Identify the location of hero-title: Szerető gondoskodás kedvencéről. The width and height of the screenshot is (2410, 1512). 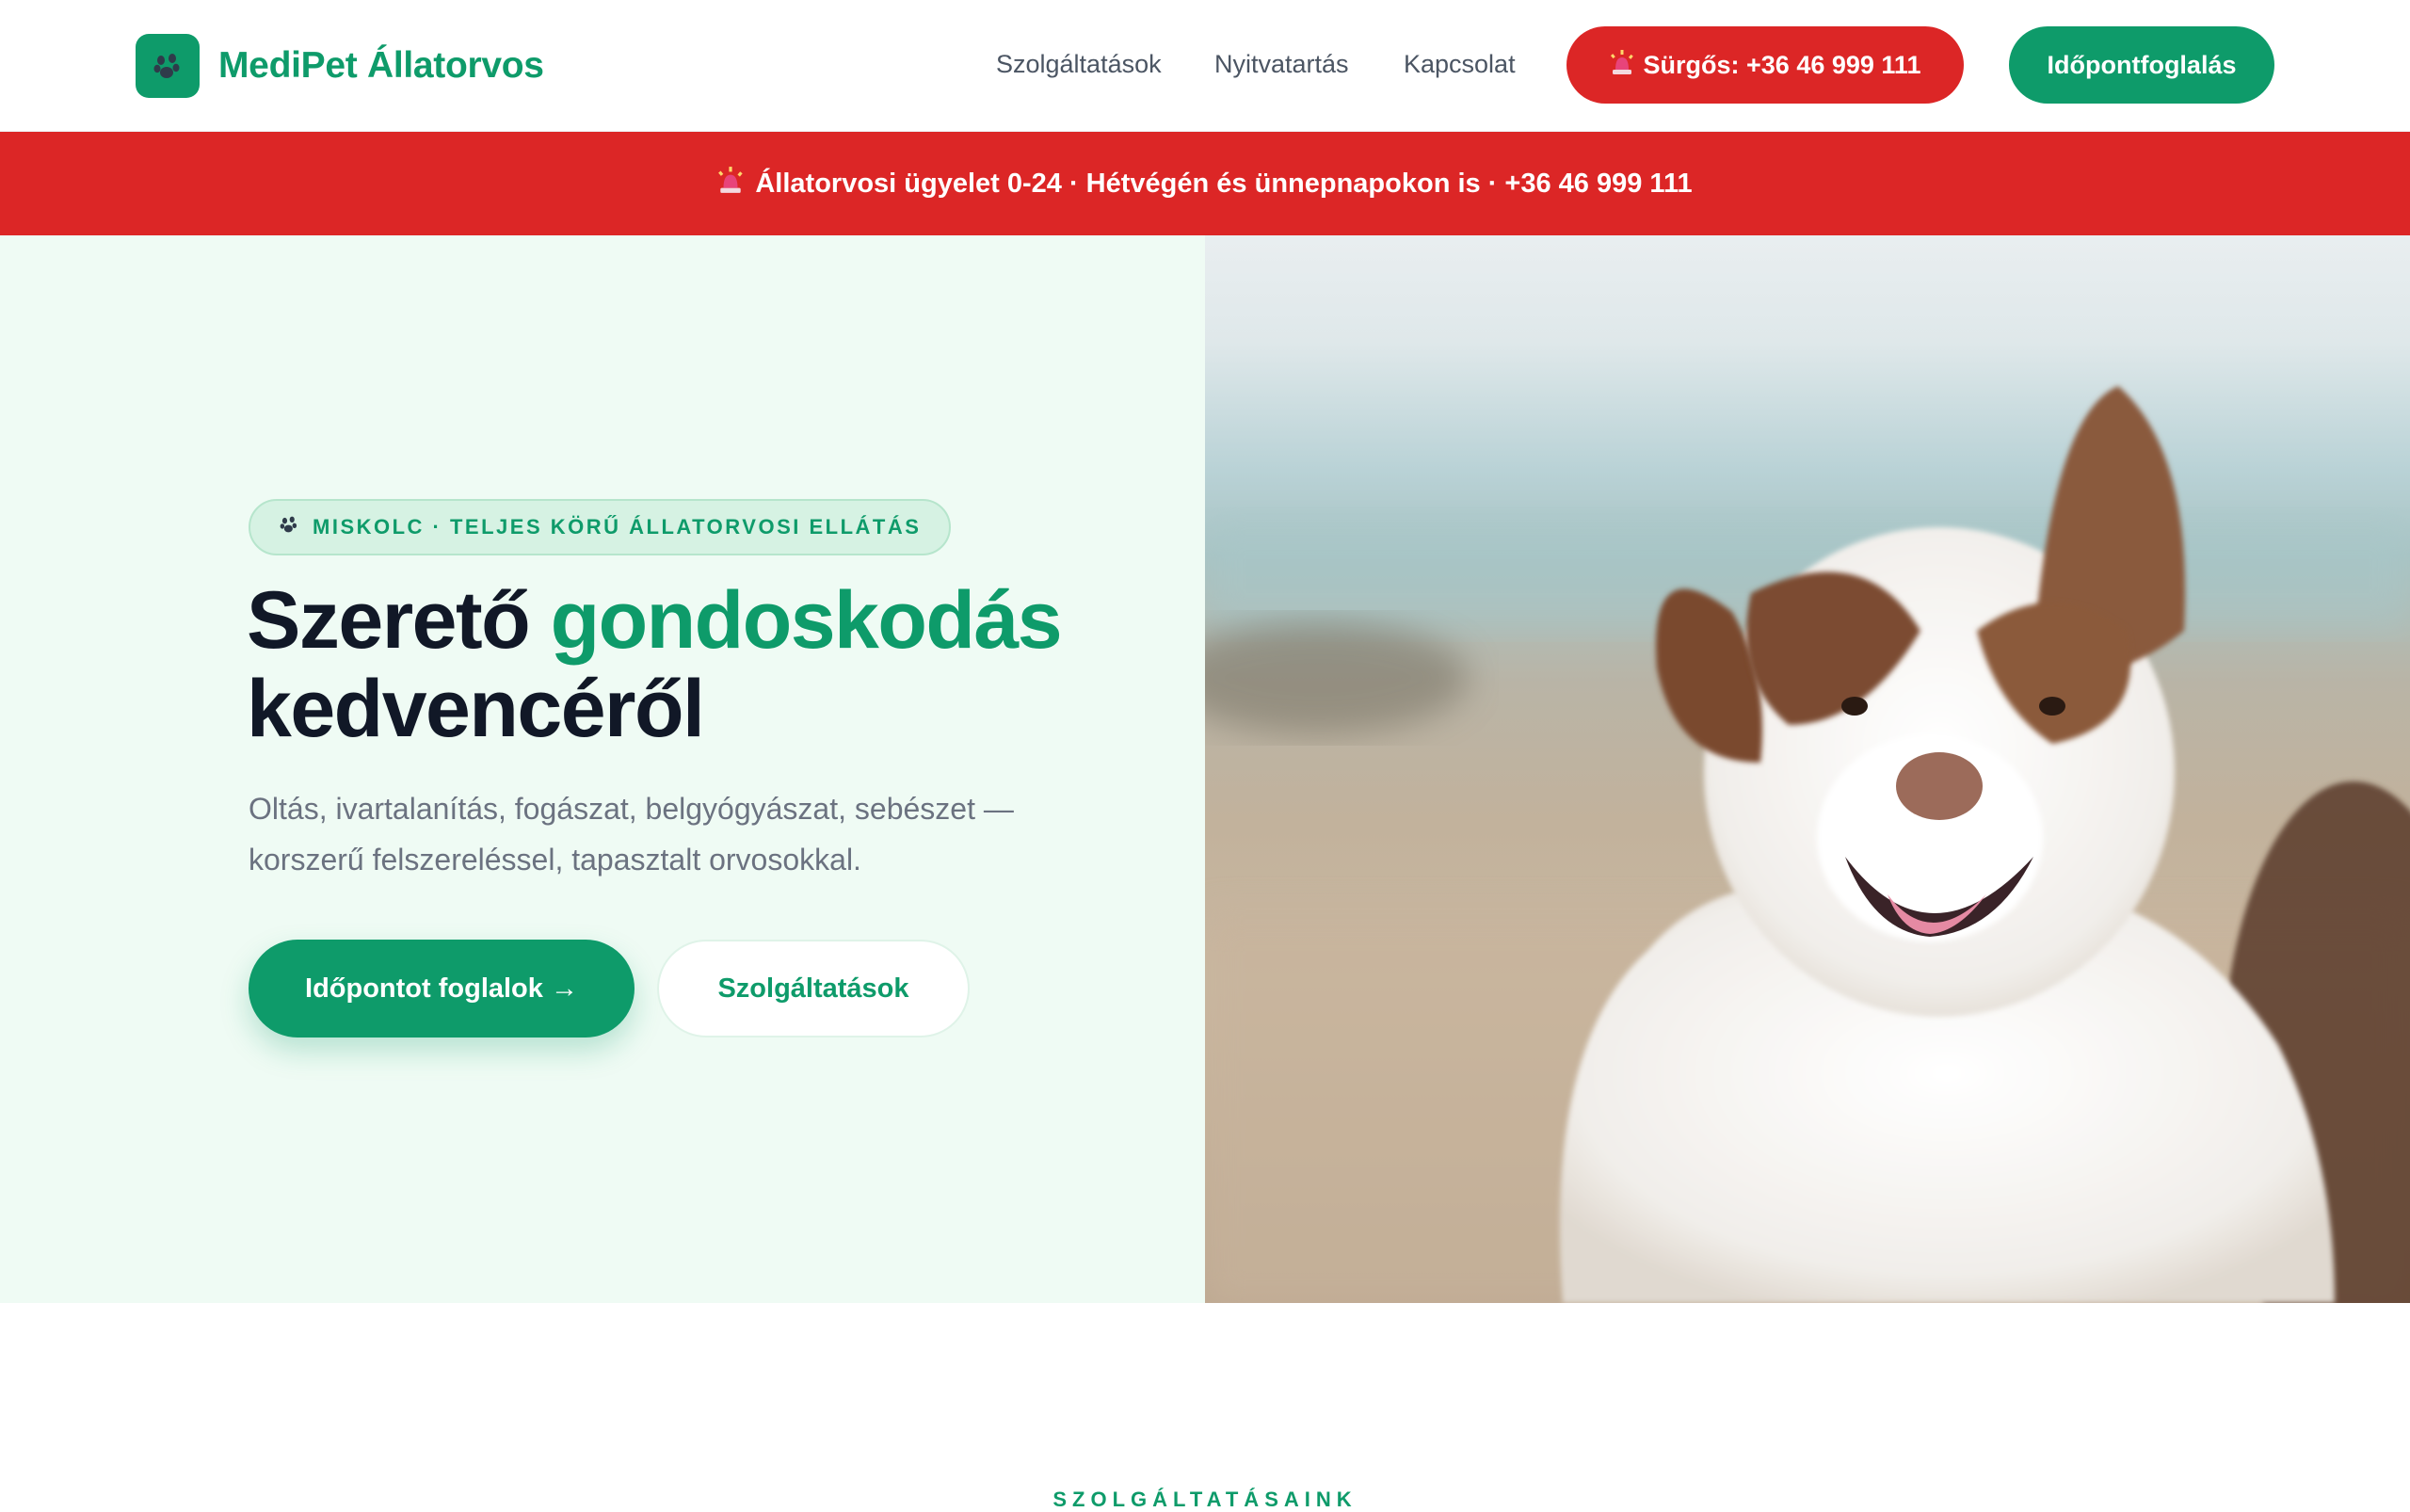
(717, 664).